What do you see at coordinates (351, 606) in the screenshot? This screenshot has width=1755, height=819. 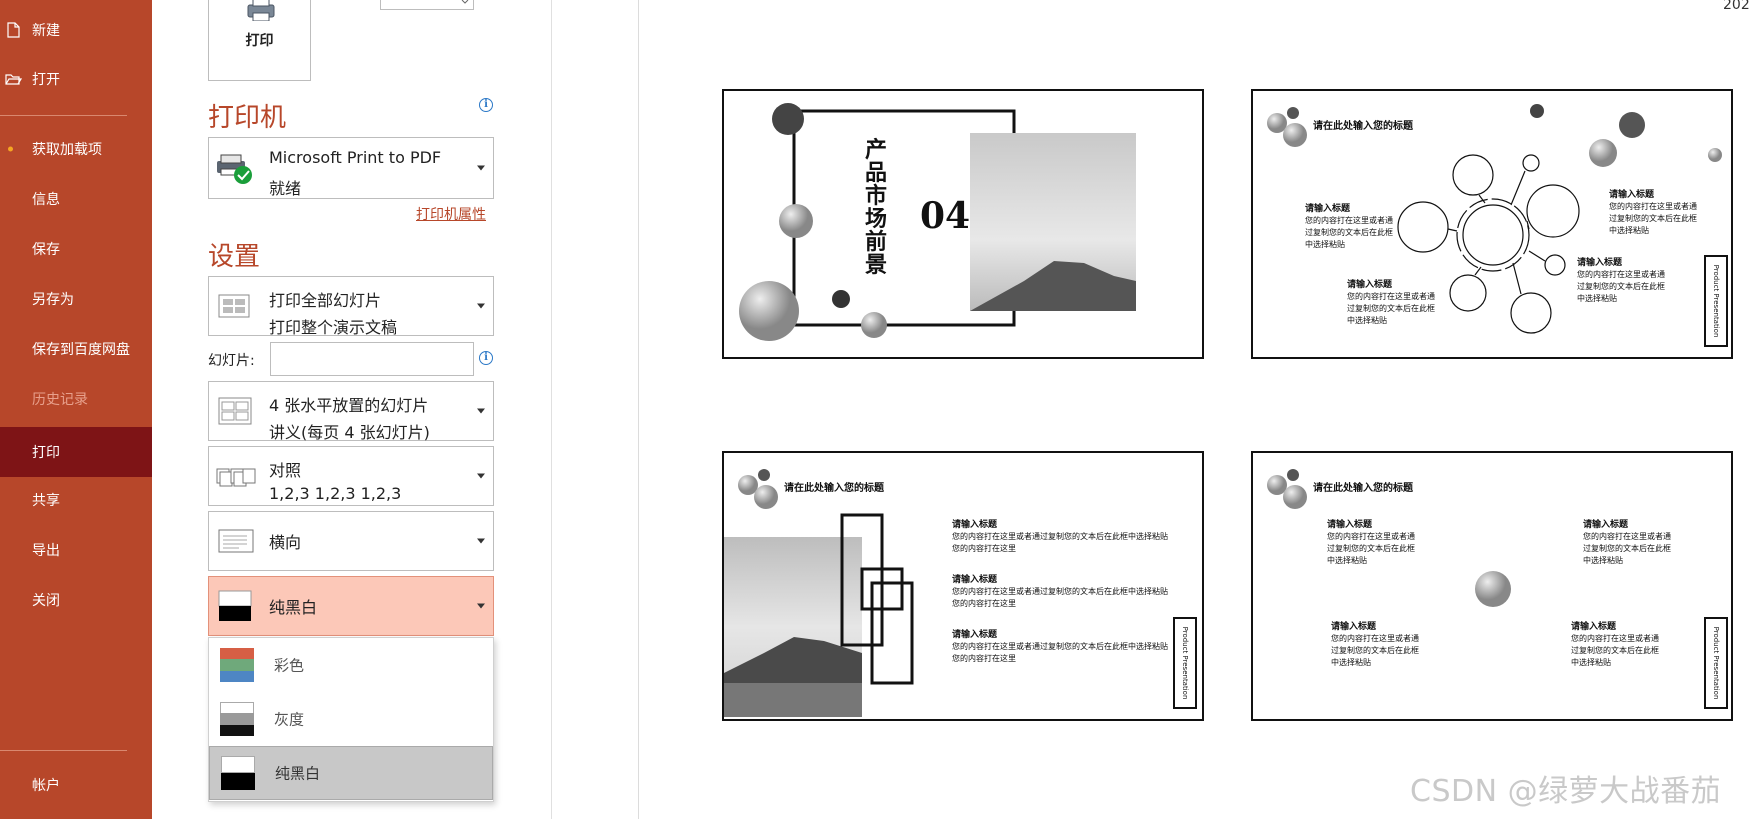 I see `color-dropdown: 纯黑白` at bounding box center [351, 606].